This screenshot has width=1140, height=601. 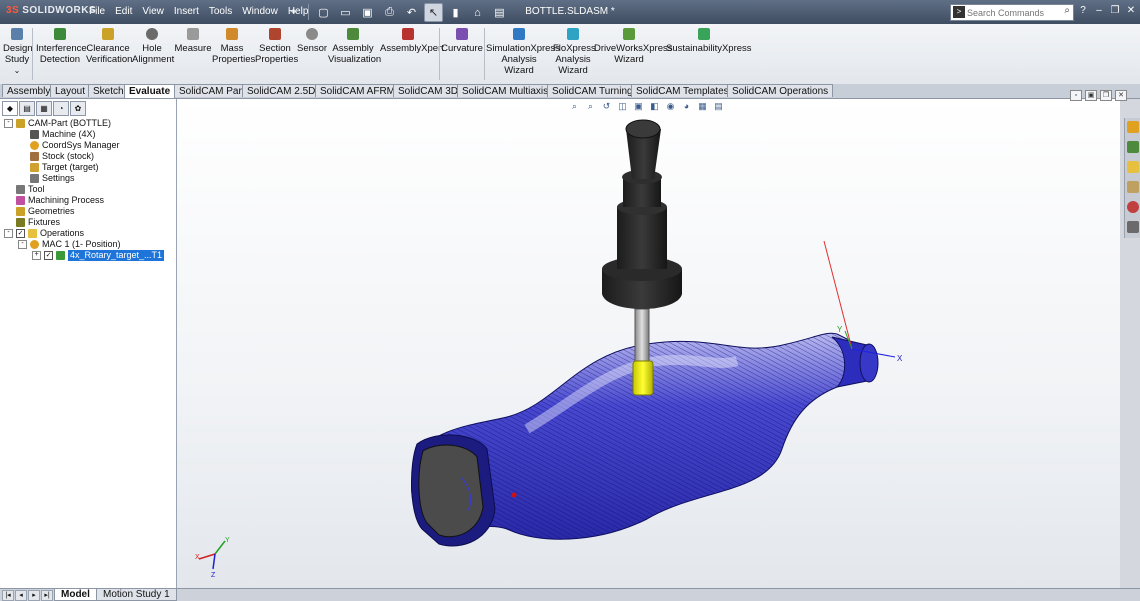 I want to click on tree-item-geometries: Geometries, so click(x=45, y=211).